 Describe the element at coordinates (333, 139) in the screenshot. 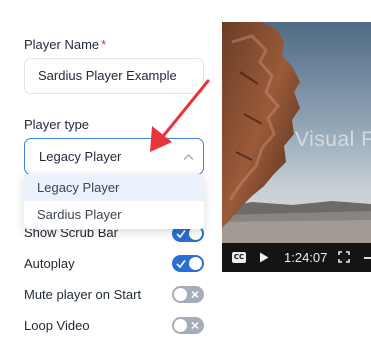

I see `video-watermark-text: Visual F` at that location.